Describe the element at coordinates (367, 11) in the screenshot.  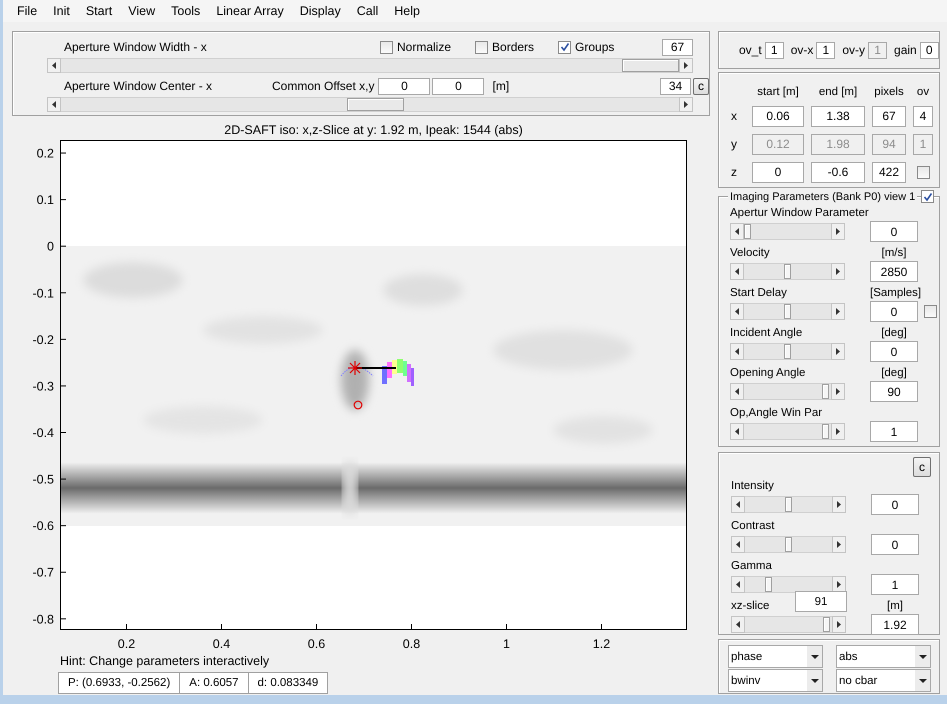
I see `menu-item: Call` at that location.